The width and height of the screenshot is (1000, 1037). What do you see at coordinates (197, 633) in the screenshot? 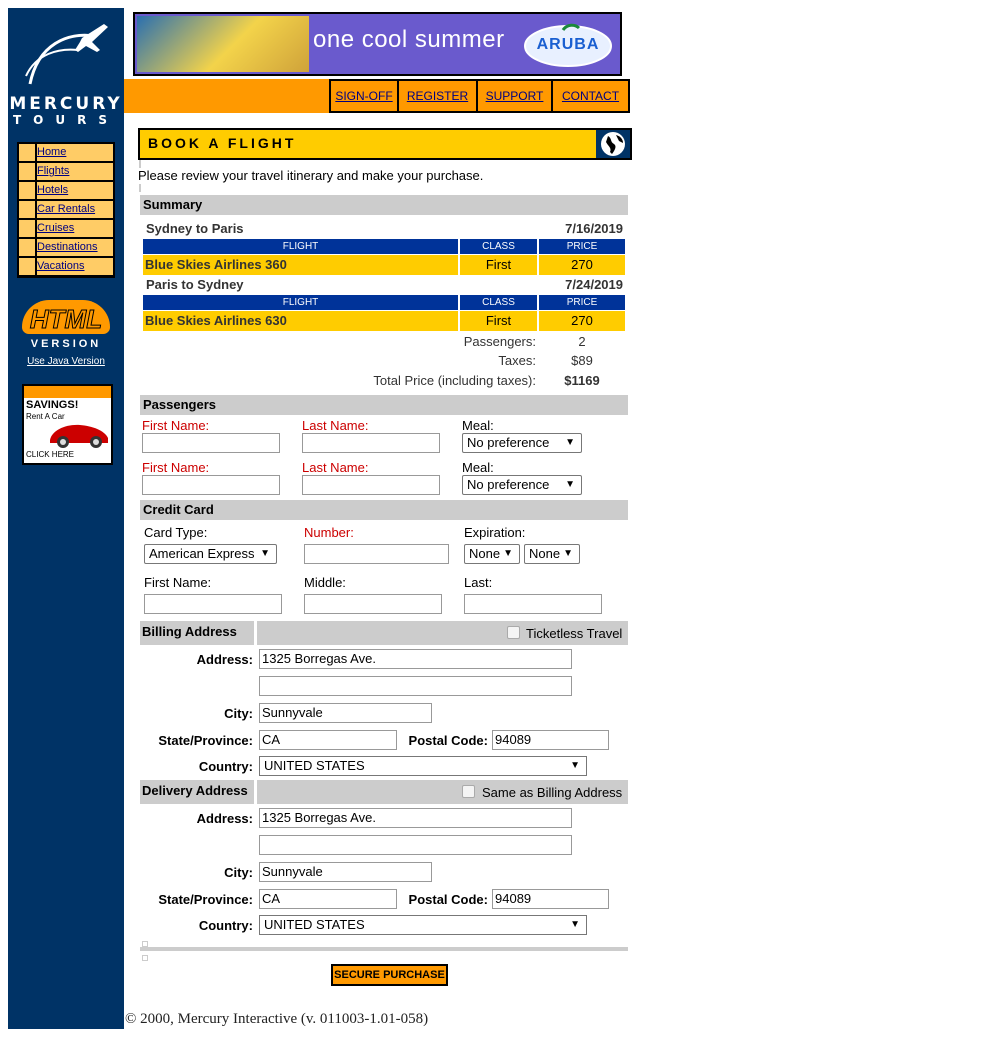
I see `billing-address-header: Billing Address` at bounding box center [197, 633].